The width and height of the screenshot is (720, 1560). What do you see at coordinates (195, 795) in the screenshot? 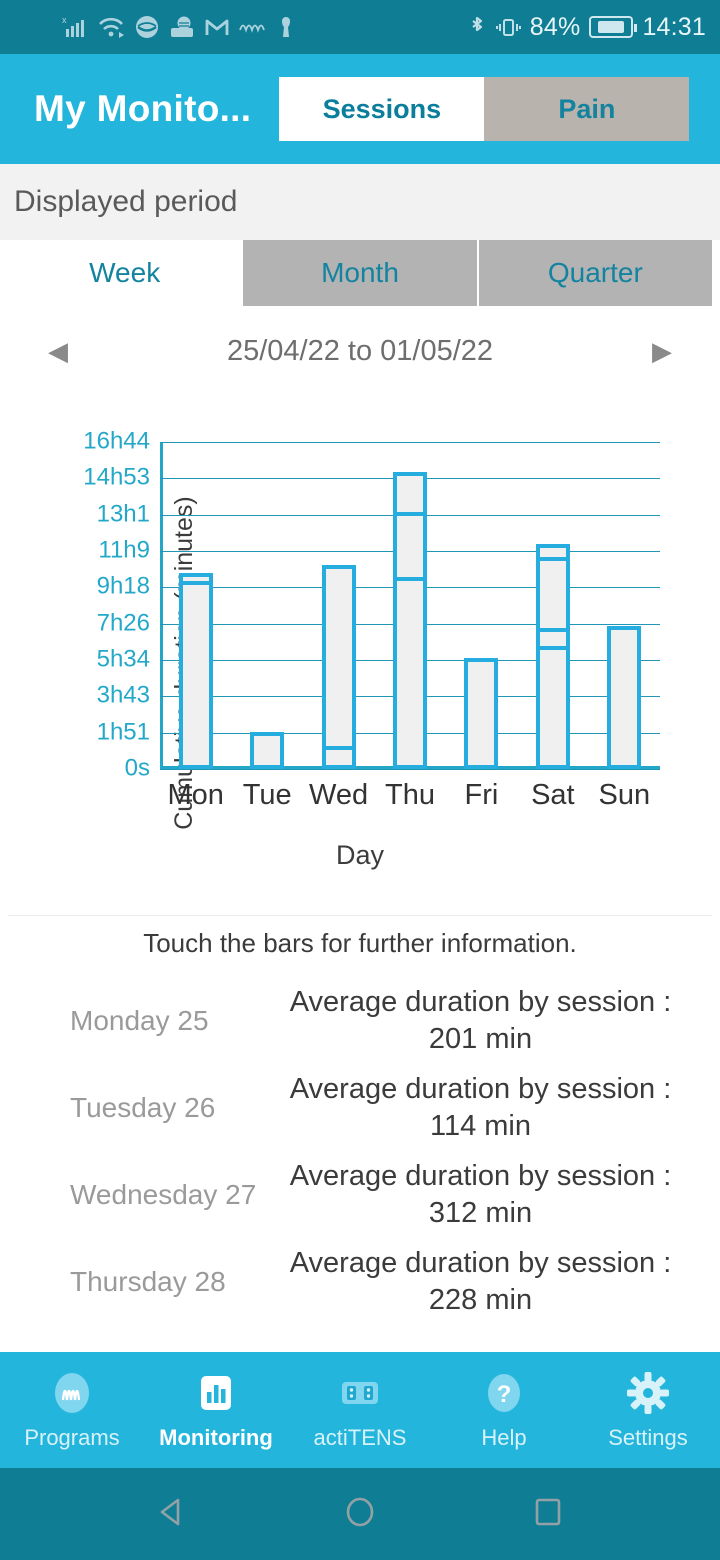
I see `x-axis-tick-label: Mon` at bounding box center [195, 795].